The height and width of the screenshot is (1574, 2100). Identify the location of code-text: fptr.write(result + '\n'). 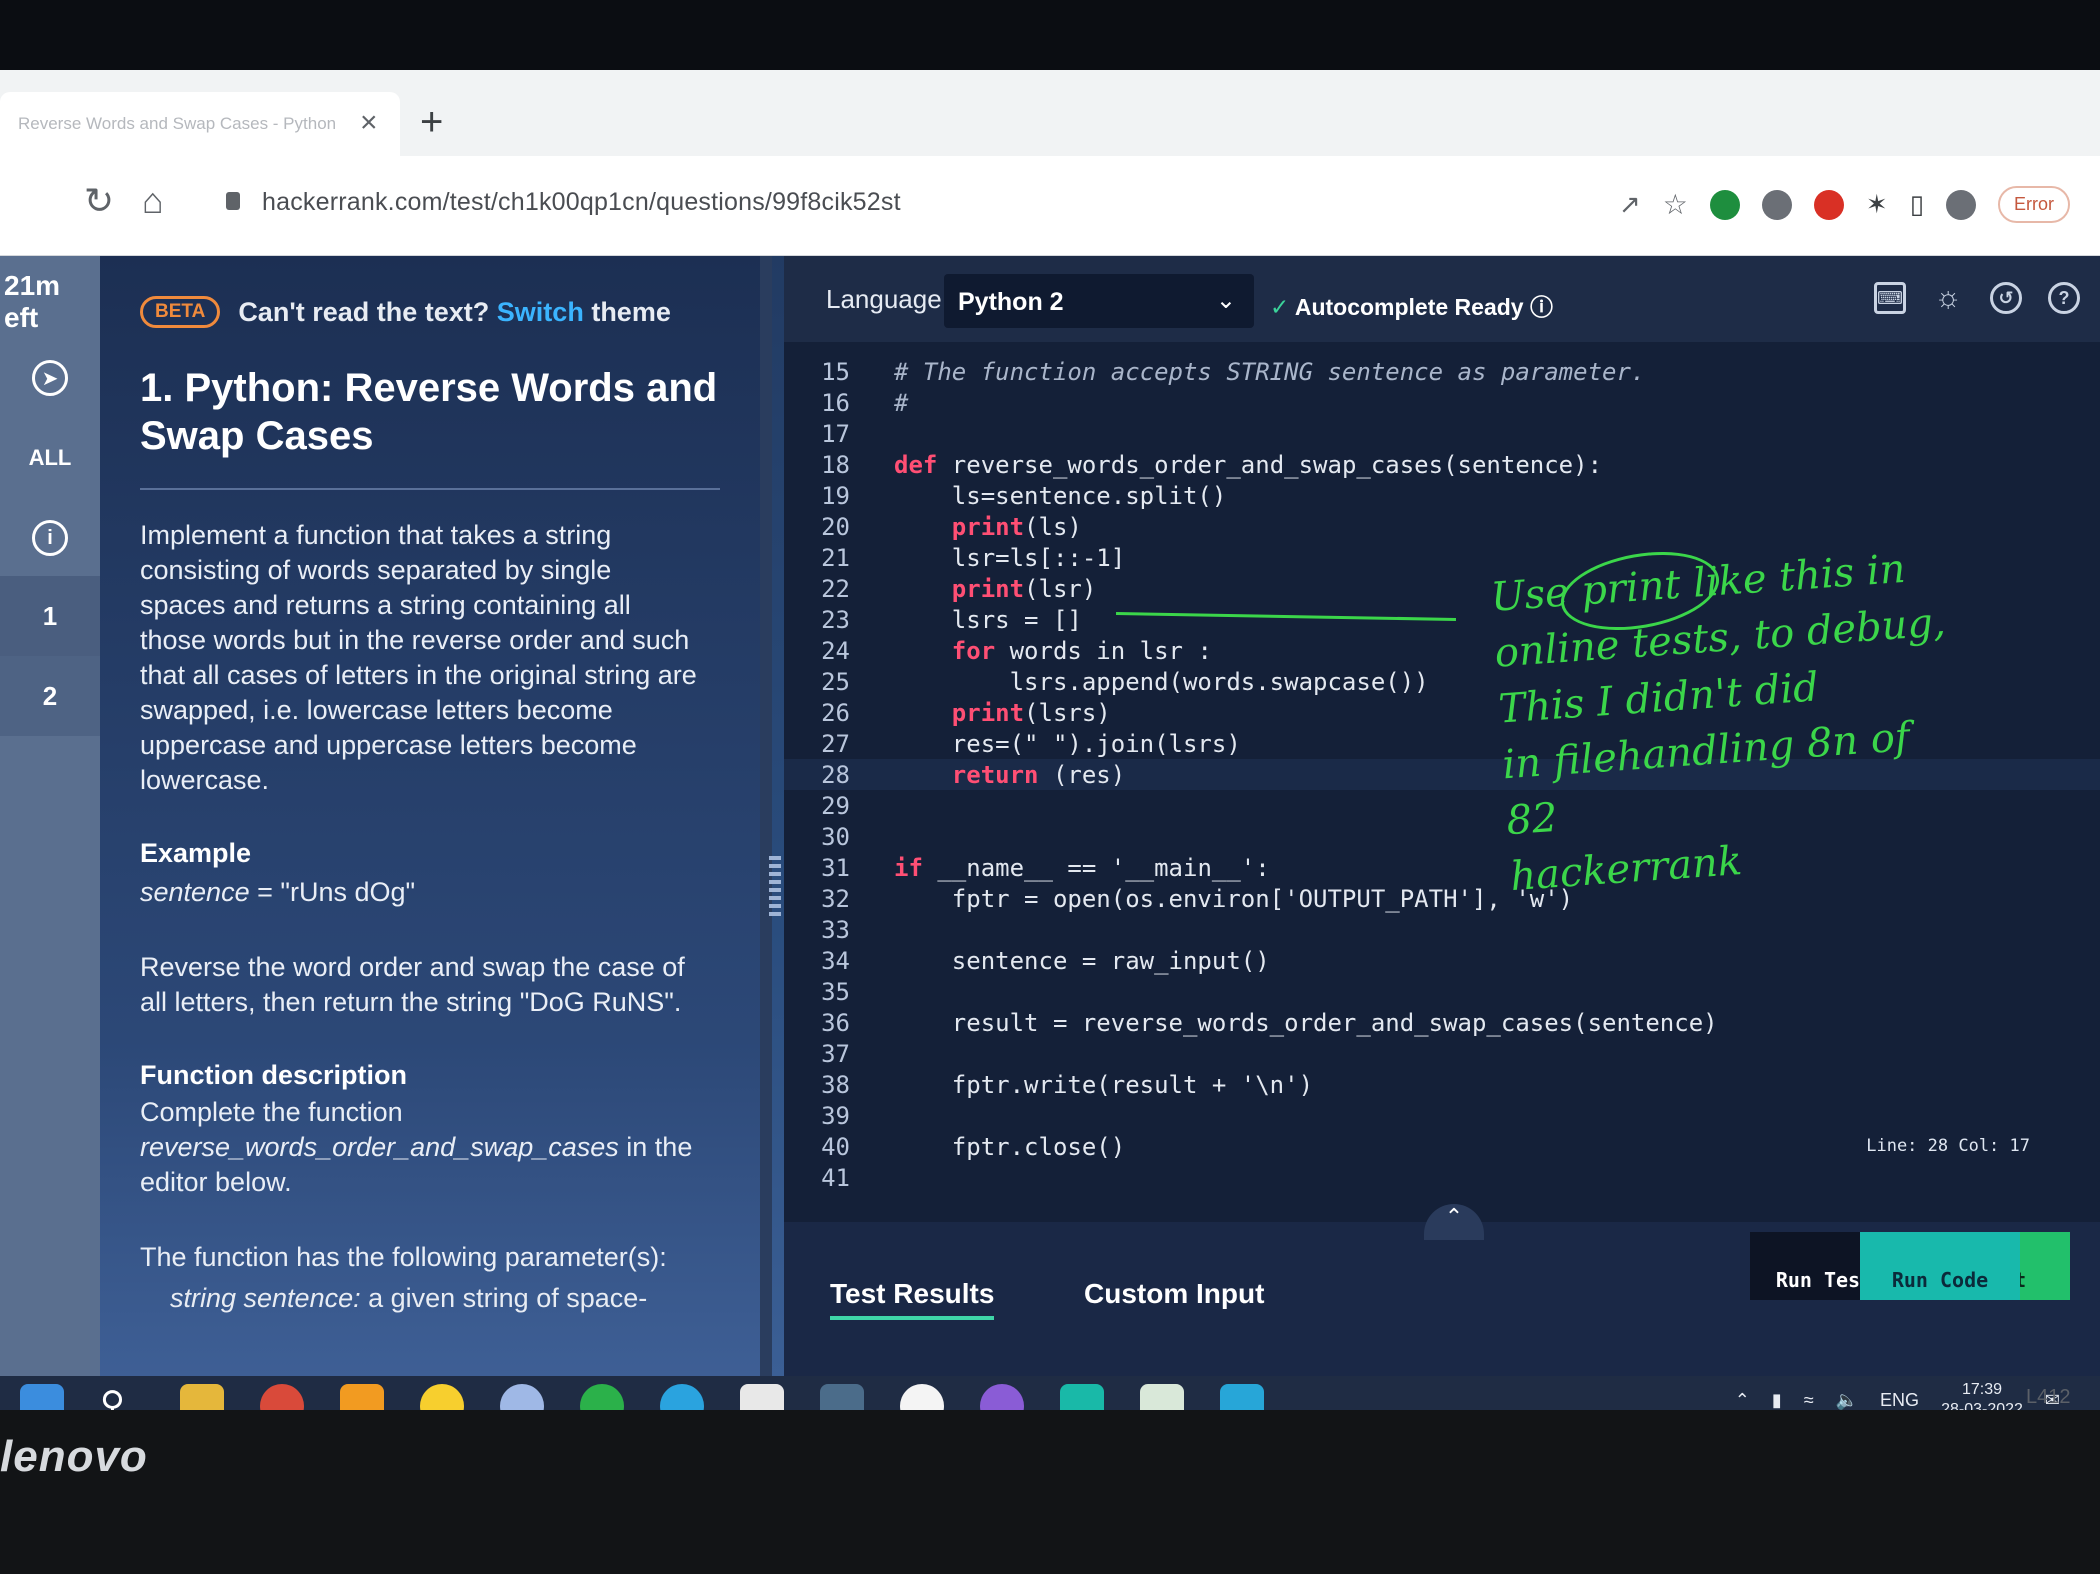
(1103, 1085).